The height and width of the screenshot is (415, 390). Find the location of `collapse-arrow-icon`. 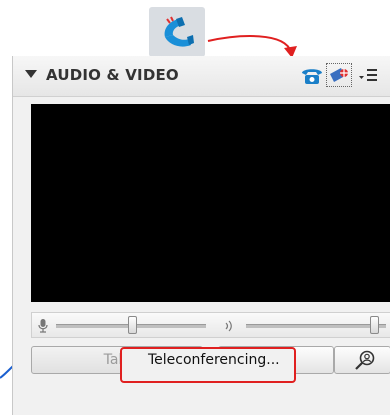

collapse-arrow-icon is located at coordinates (31, 75).